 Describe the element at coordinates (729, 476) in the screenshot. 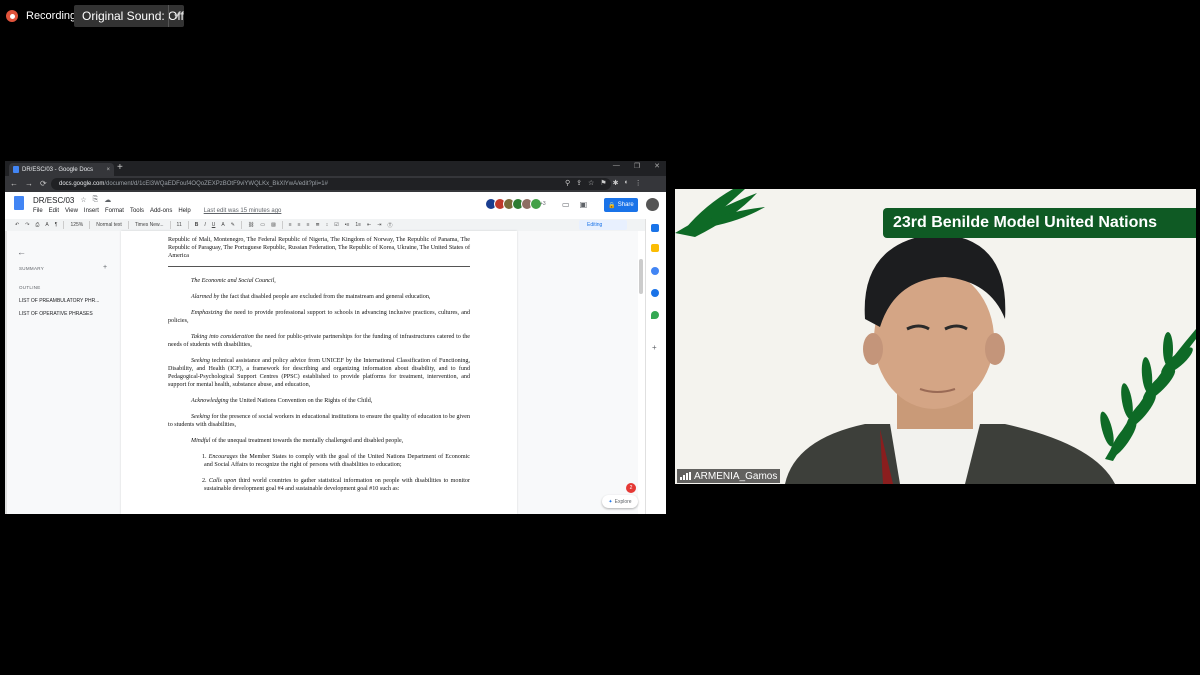

I see `participant-name-tag: ARMENIA_Gamos` at that location.